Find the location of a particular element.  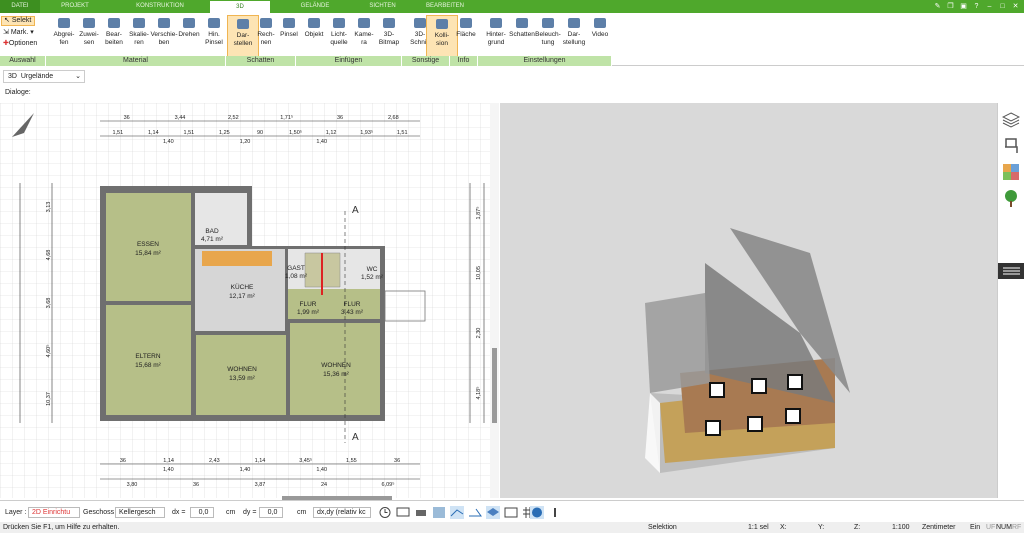

room-area-flur2: 3,43 m² is located at coordinates (352, 312).